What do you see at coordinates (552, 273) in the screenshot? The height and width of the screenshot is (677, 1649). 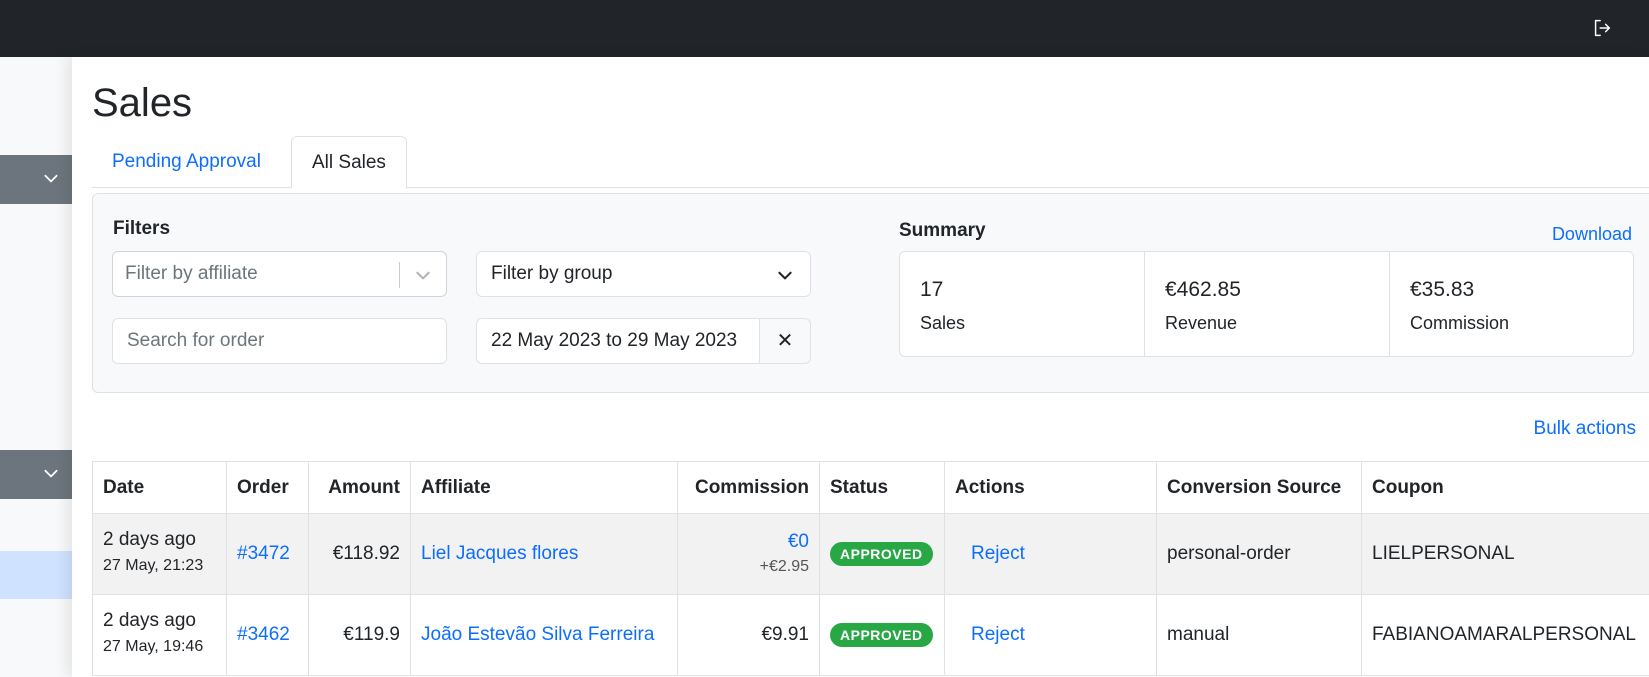 I see `group-filter-placeholder: Filter by group` at bounding box center [552, 273].